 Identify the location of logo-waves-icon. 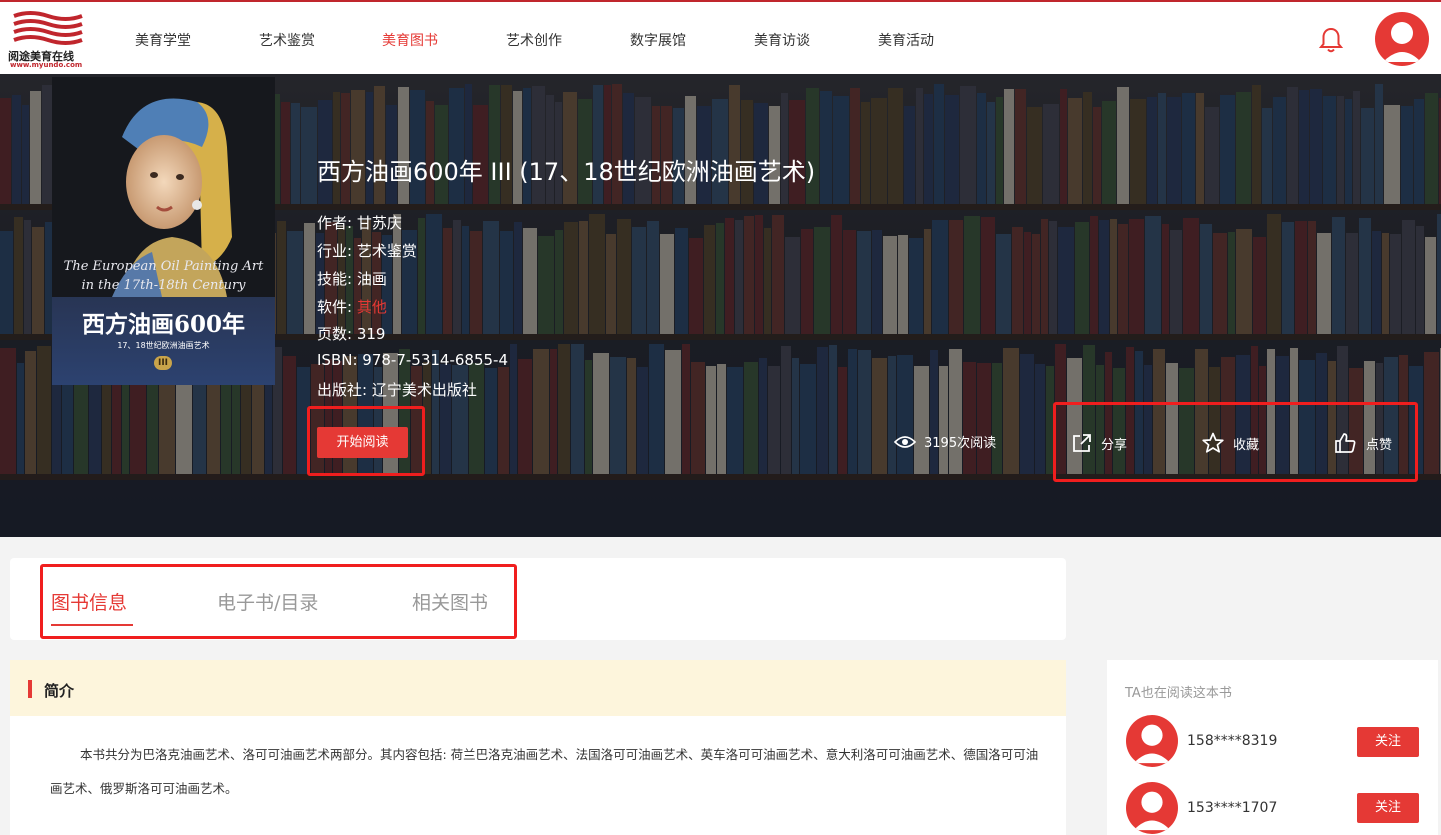
(48, 28).